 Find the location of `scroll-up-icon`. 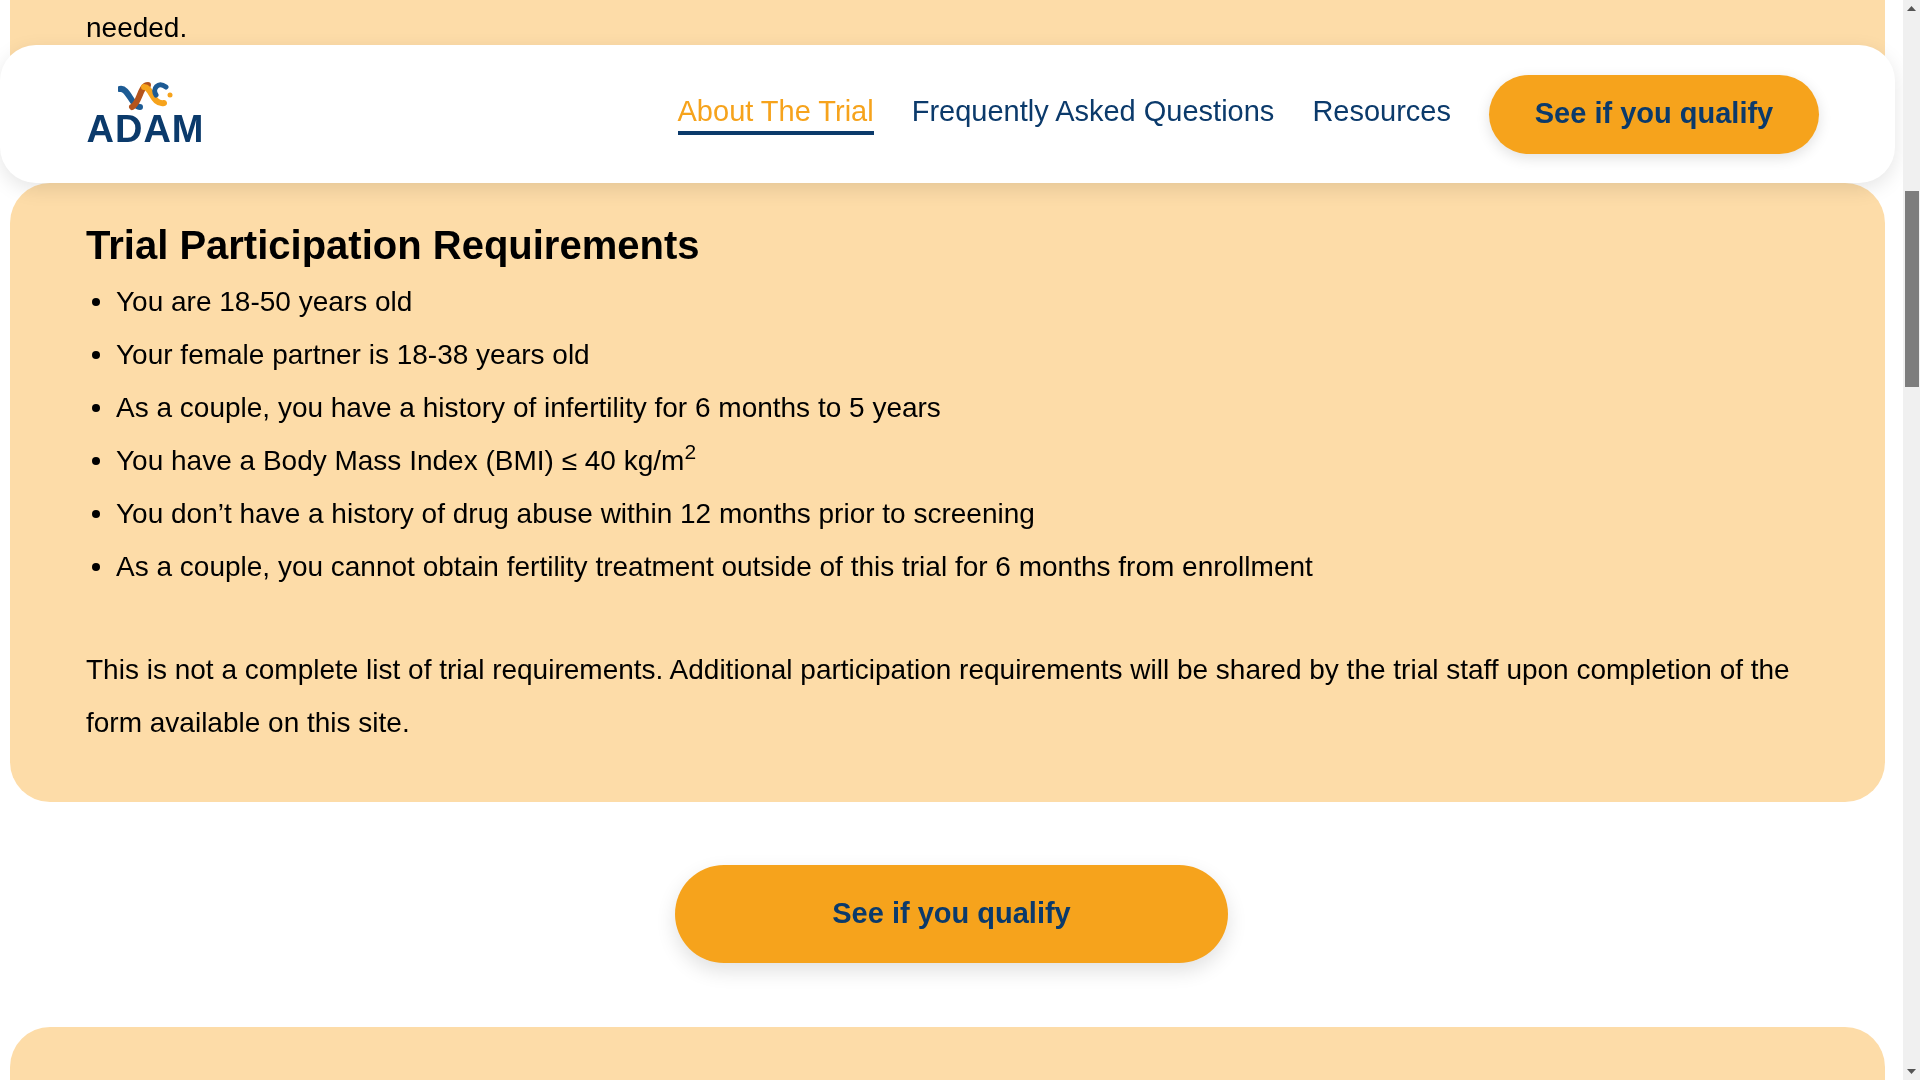

scroll-up-icon is located at coordinates (1911, 8).